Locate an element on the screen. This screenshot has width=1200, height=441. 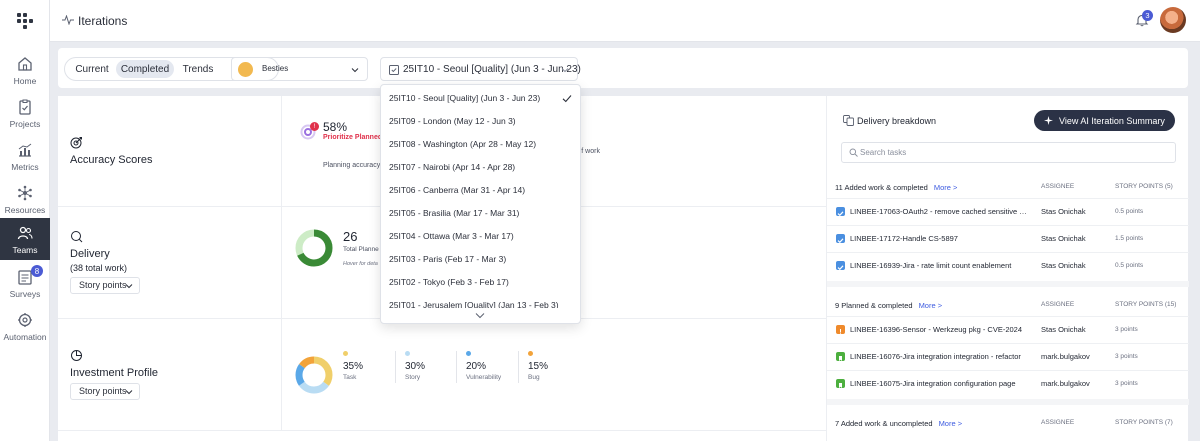
task-points: 1.5 points is located at coordinates (1129, 238).